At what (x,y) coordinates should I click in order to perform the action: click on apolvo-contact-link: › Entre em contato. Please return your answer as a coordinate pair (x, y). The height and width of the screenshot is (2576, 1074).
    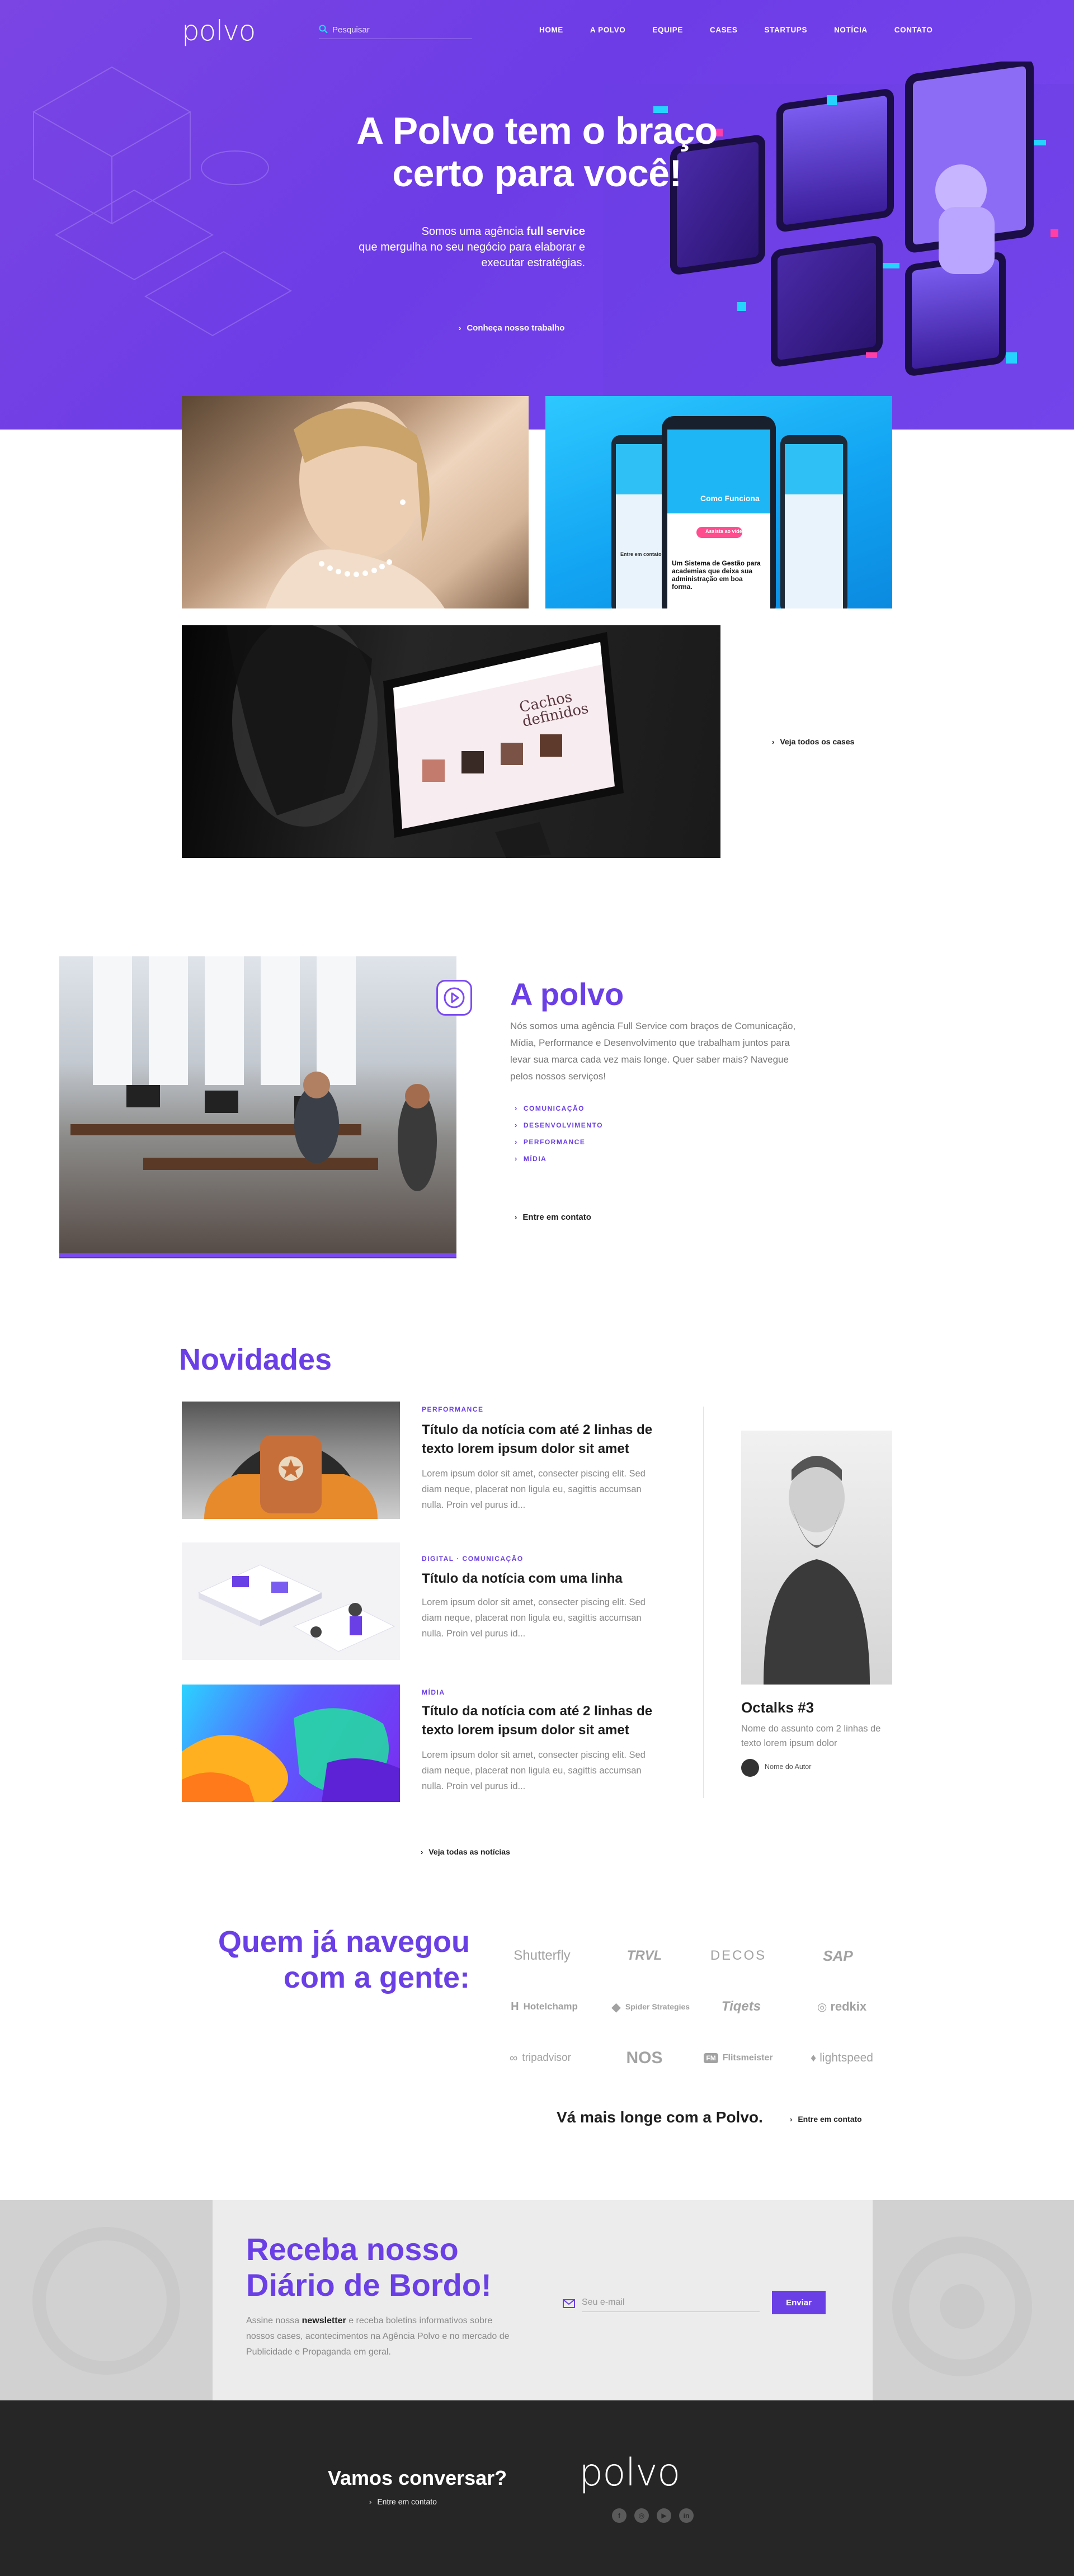
    Looking at the image, I should click on (553, 1217).